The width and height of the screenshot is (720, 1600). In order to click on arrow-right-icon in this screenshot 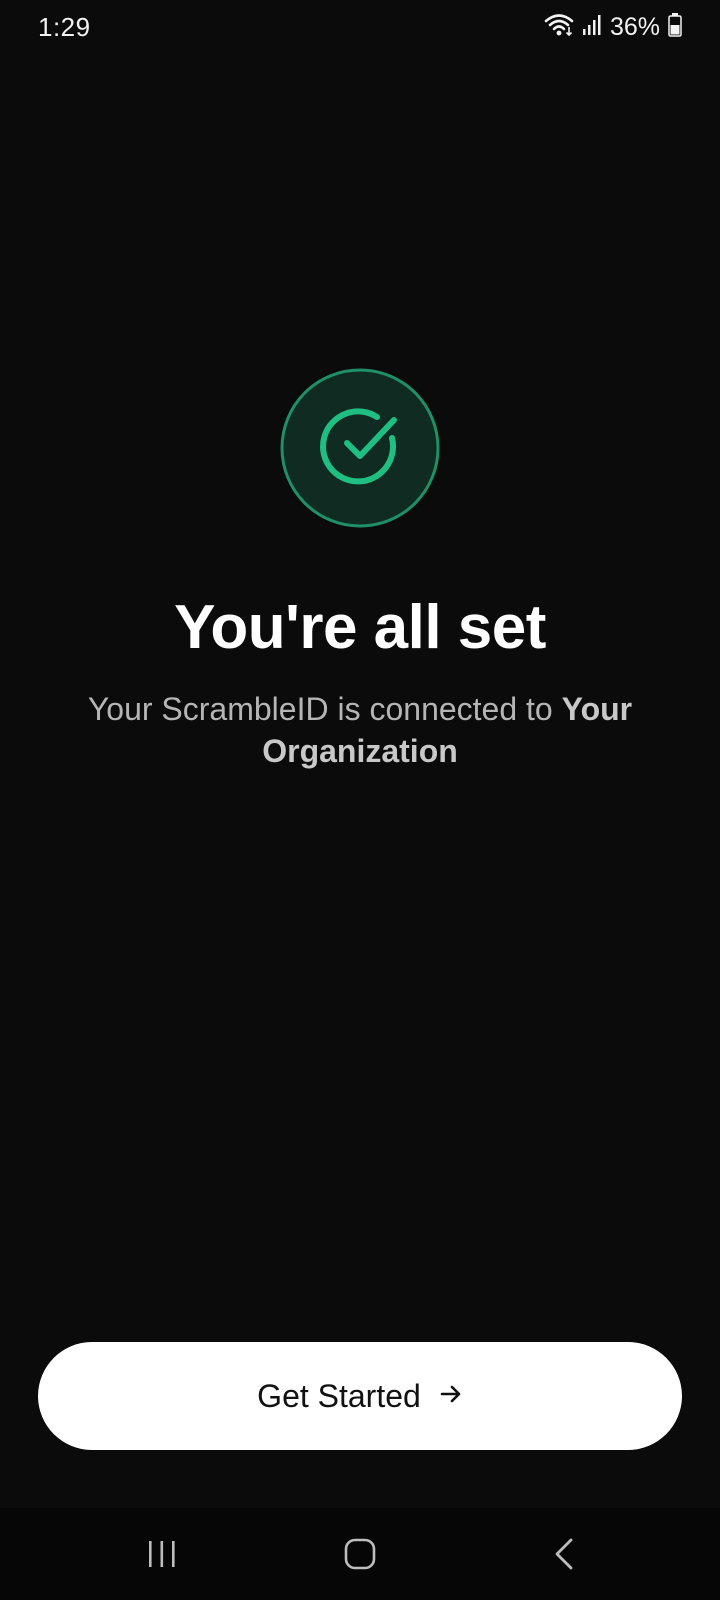, I will do `click(451, 1396)`.